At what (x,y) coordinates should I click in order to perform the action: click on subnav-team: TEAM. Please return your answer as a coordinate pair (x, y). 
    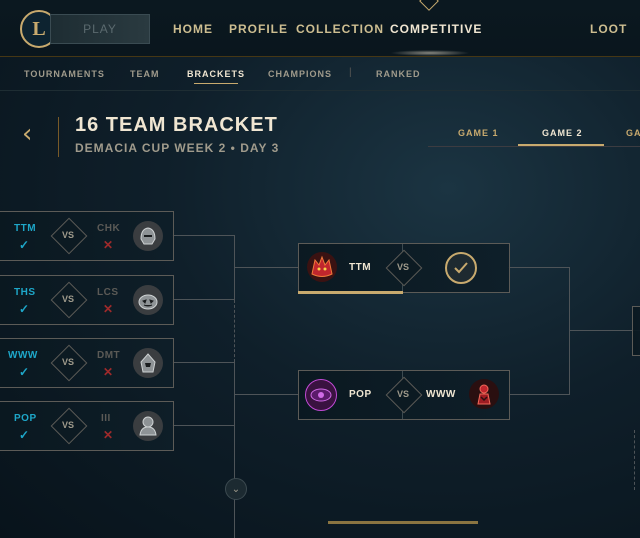
    Looking at the image, I should click on (145, 74).